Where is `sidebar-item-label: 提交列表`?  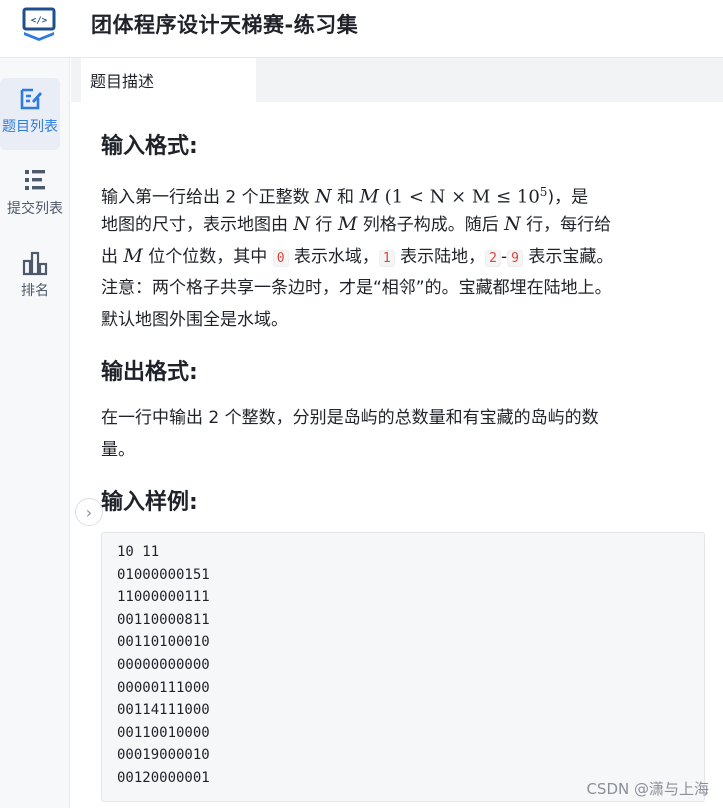 sidebar-item-label: 提交列表 is located at coordinates (35, 209).